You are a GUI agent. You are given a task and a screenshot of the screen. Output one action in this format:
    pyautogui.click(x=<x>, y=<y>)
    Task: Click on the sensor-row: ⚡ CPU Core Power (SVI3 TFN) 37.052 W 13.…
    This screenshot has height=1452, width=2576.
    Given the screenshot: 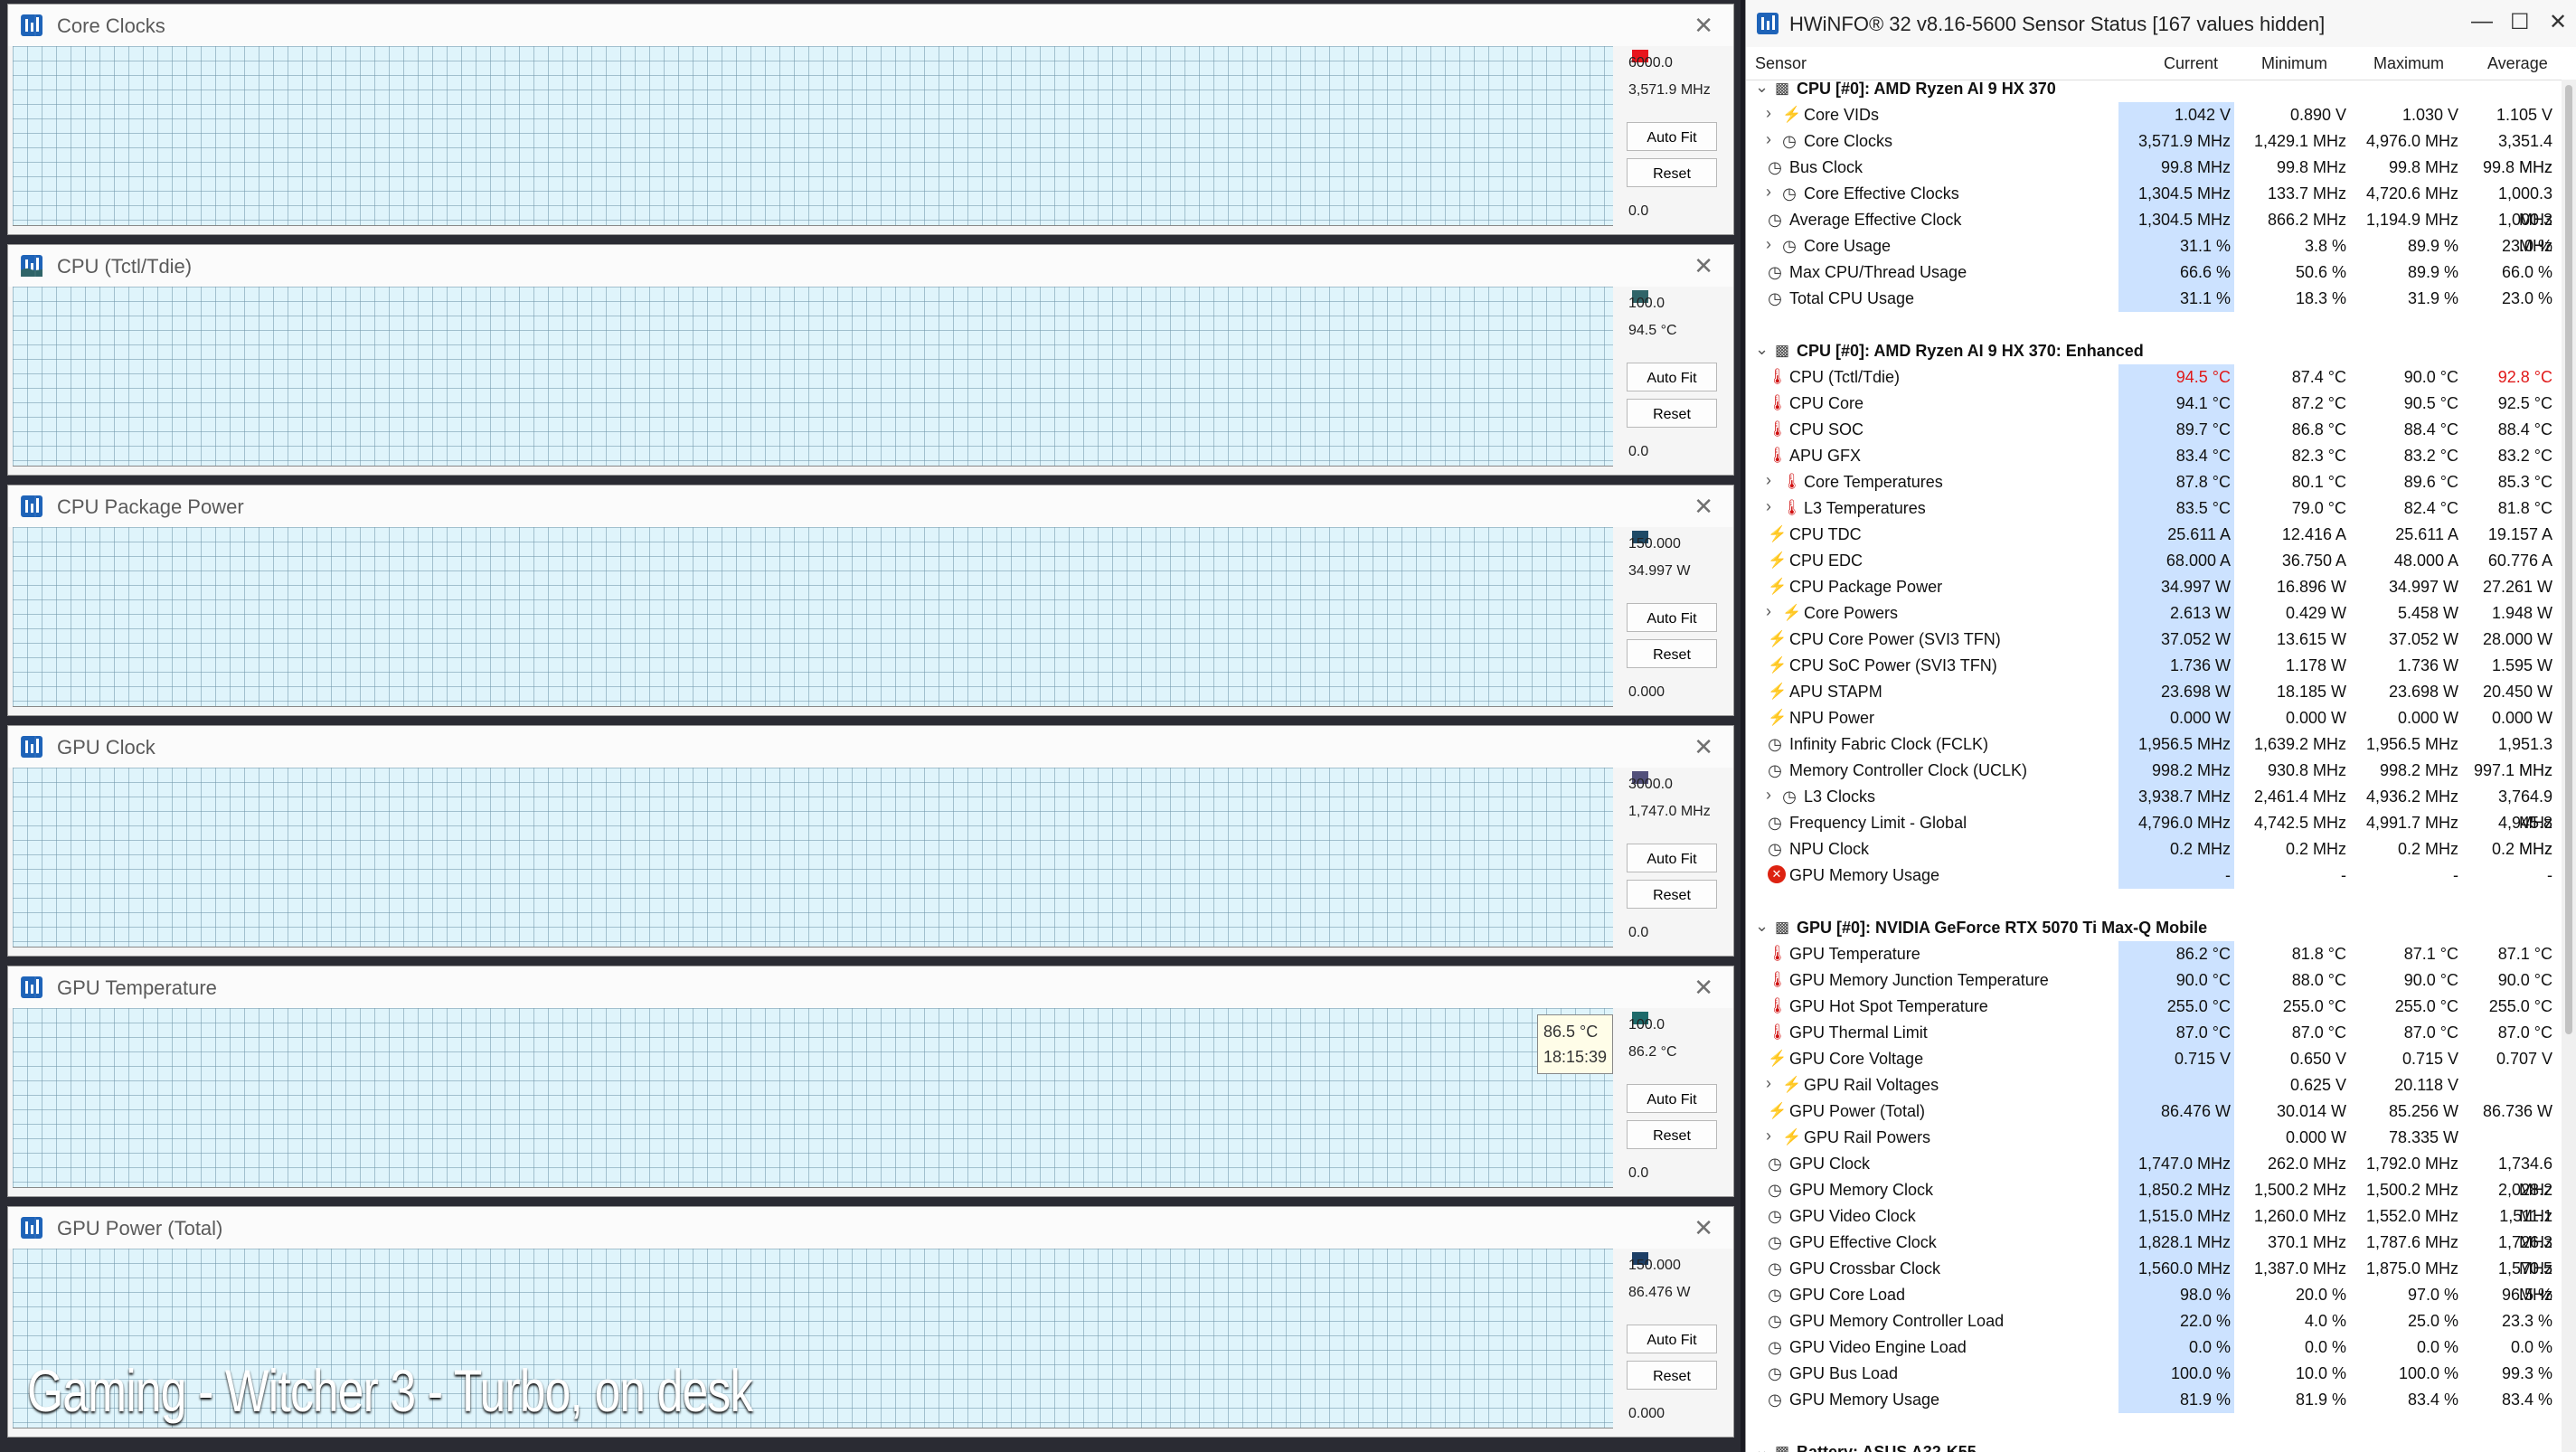 What is the action you would take?
    pyautogui.click(x=2153, y=640)
    